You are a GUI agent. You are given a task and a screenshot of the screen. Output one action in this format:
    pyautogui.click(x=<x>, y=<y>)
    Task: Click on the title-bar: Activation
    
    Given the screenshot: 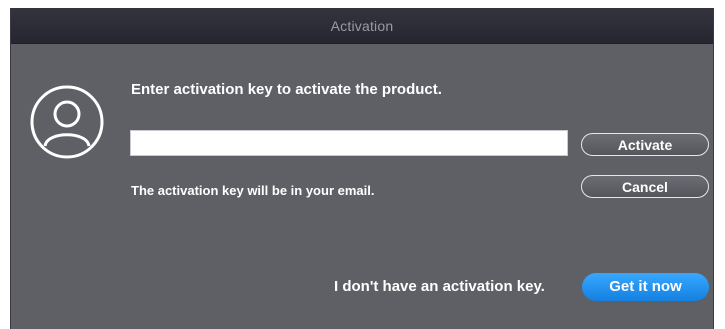 What is the action you would take?
    pyautogui.click(x=362, y=26)
    